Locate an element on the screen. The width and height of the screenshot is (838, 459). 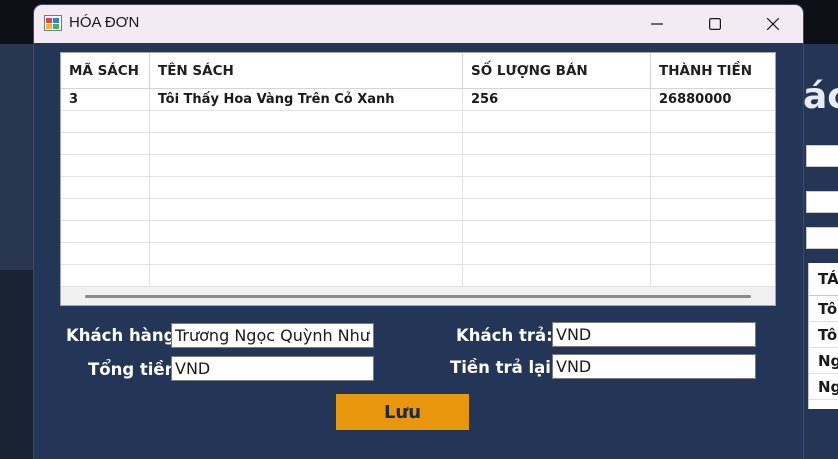
maximize-icon is located at coordinates (715, 24).